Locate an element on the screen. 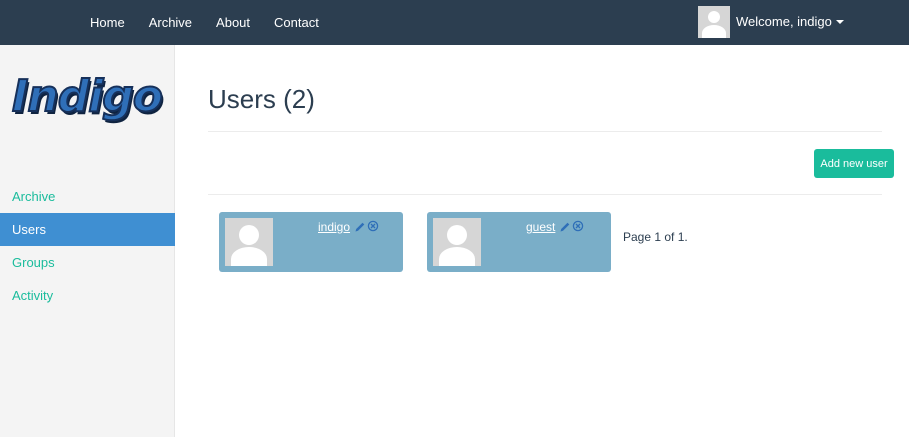  welcome-label: Welcome, indigo is located at coordinates (784, 21).